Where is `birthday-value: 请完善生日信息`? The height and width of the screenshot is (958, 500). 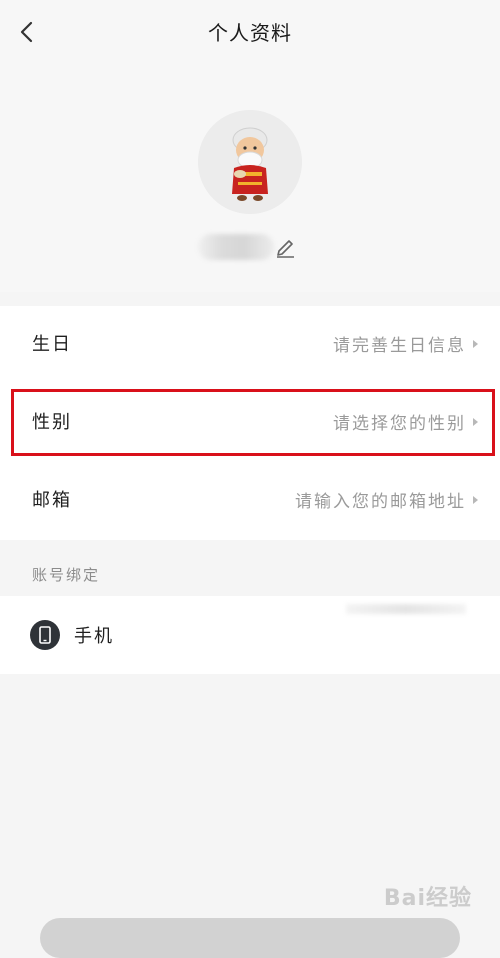
birthday-value: 请完善生日信息 is located at coordinates (399, 346).